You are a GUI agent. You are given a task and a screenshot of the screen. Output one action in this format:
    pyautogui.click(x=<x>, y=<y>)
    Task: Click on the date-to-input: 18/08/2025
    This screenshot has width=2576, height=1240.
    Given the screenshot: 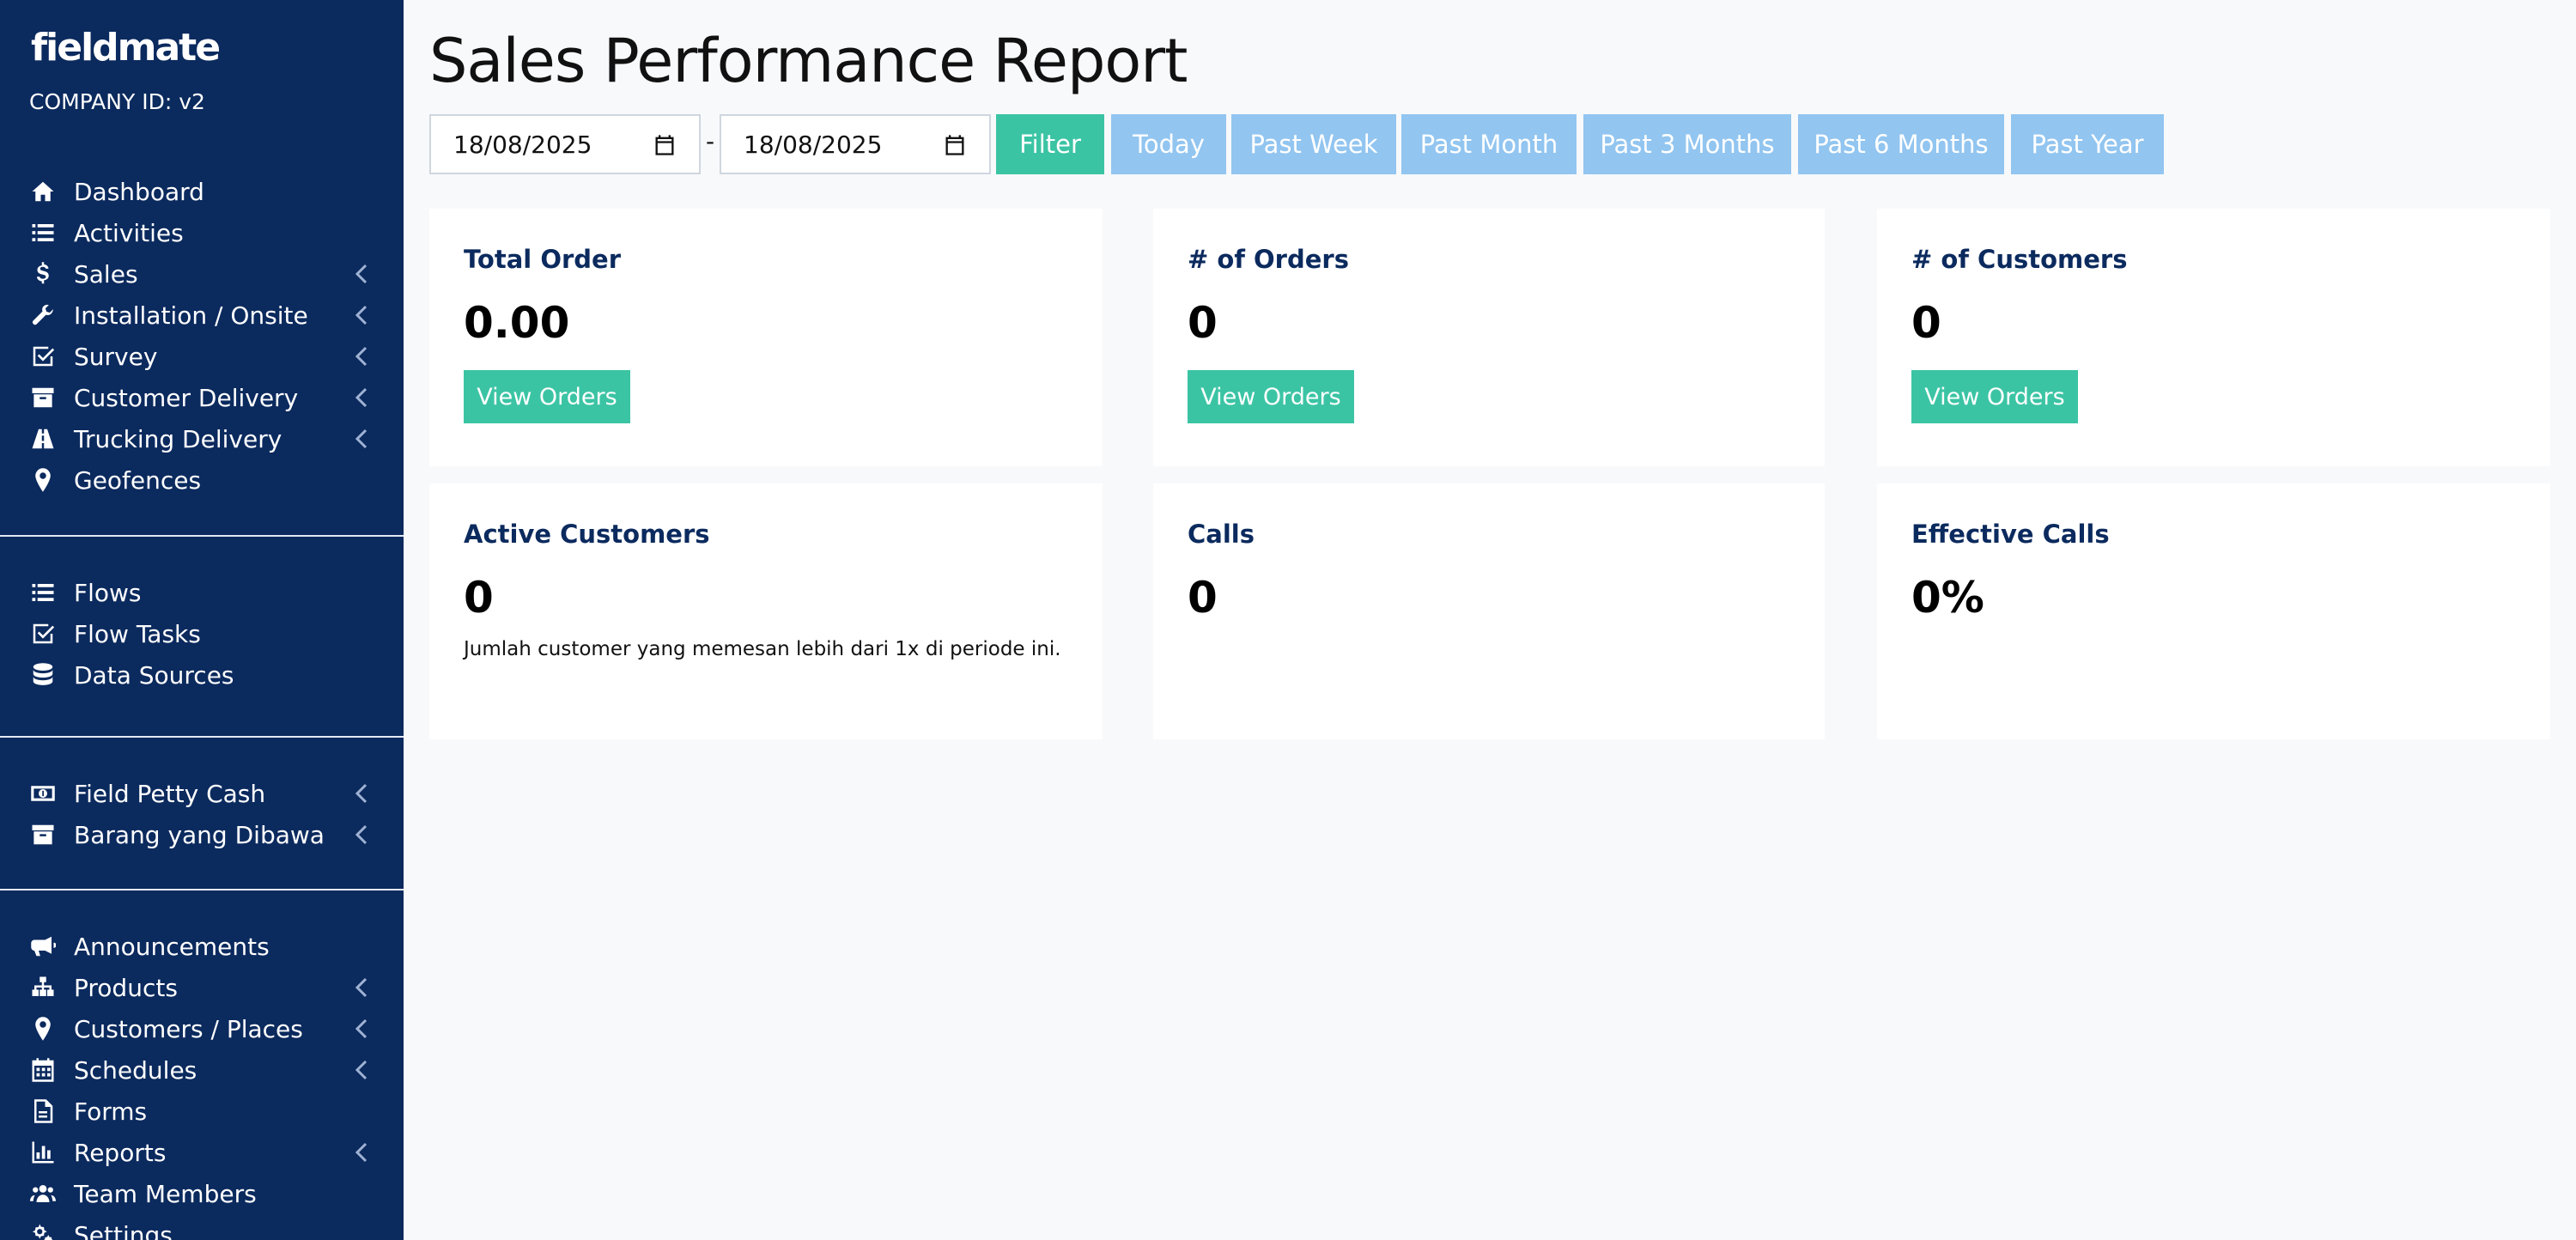 What is the action you would take?
    pyautogui.click(x=856, y=144)
    